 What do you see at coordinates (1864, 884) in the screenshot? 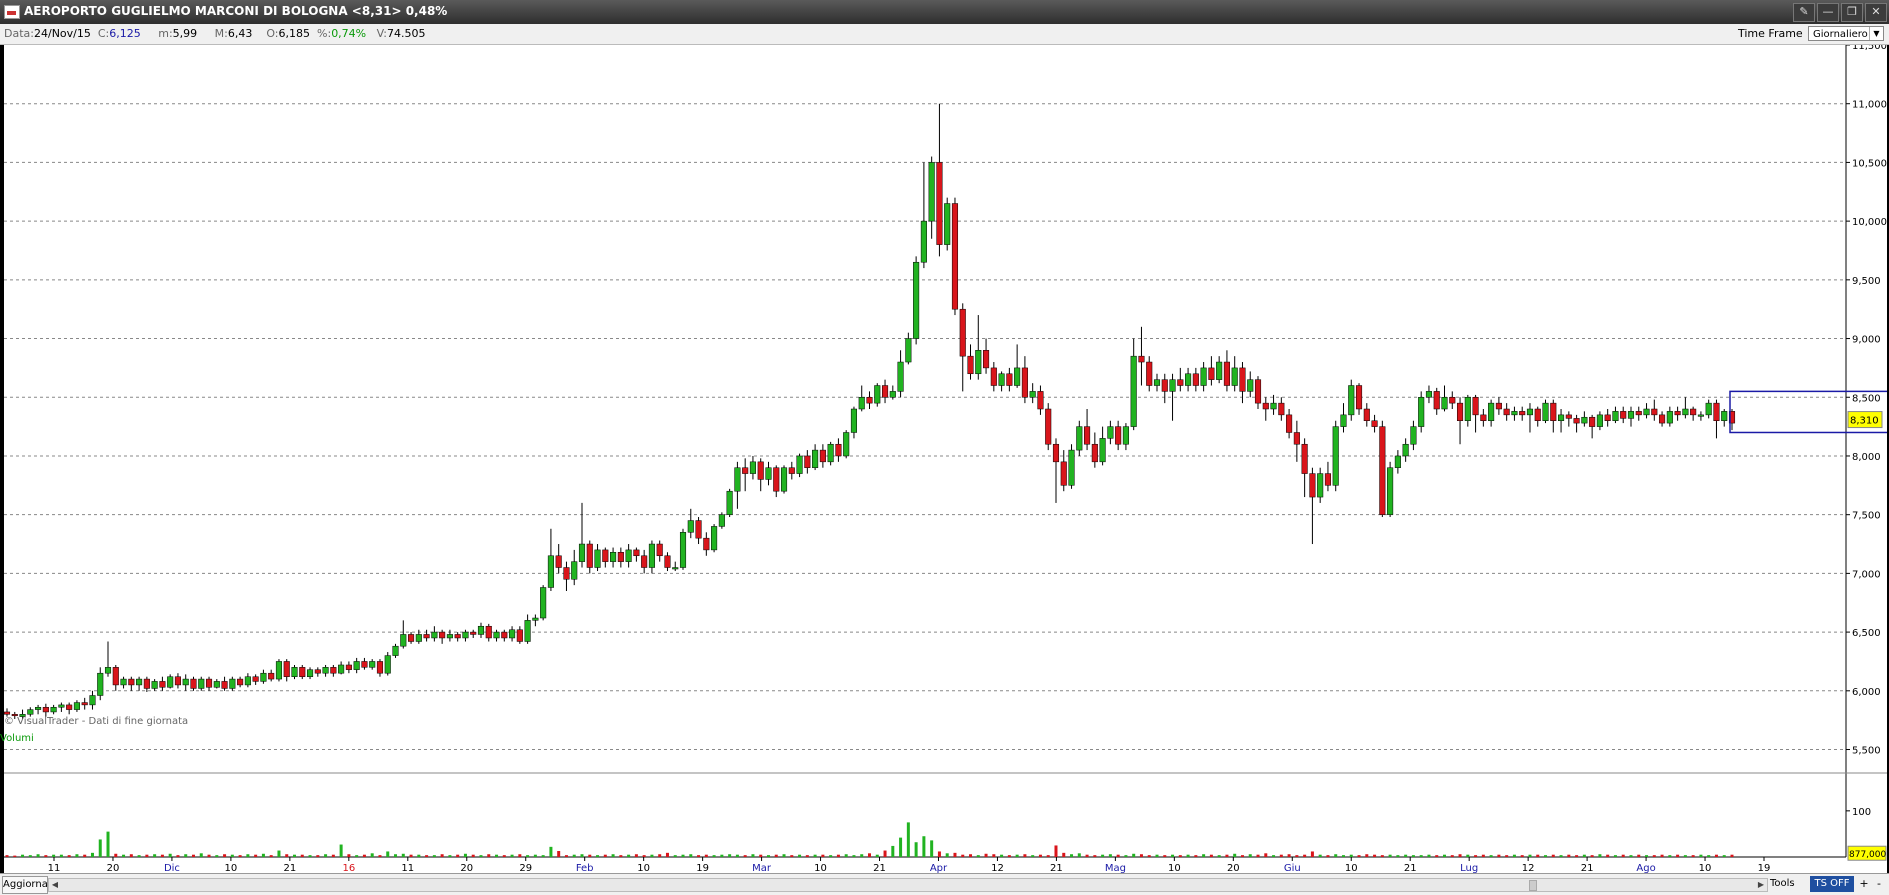
I see `zoom-in-button: +` at bounding box center [1864, 884].